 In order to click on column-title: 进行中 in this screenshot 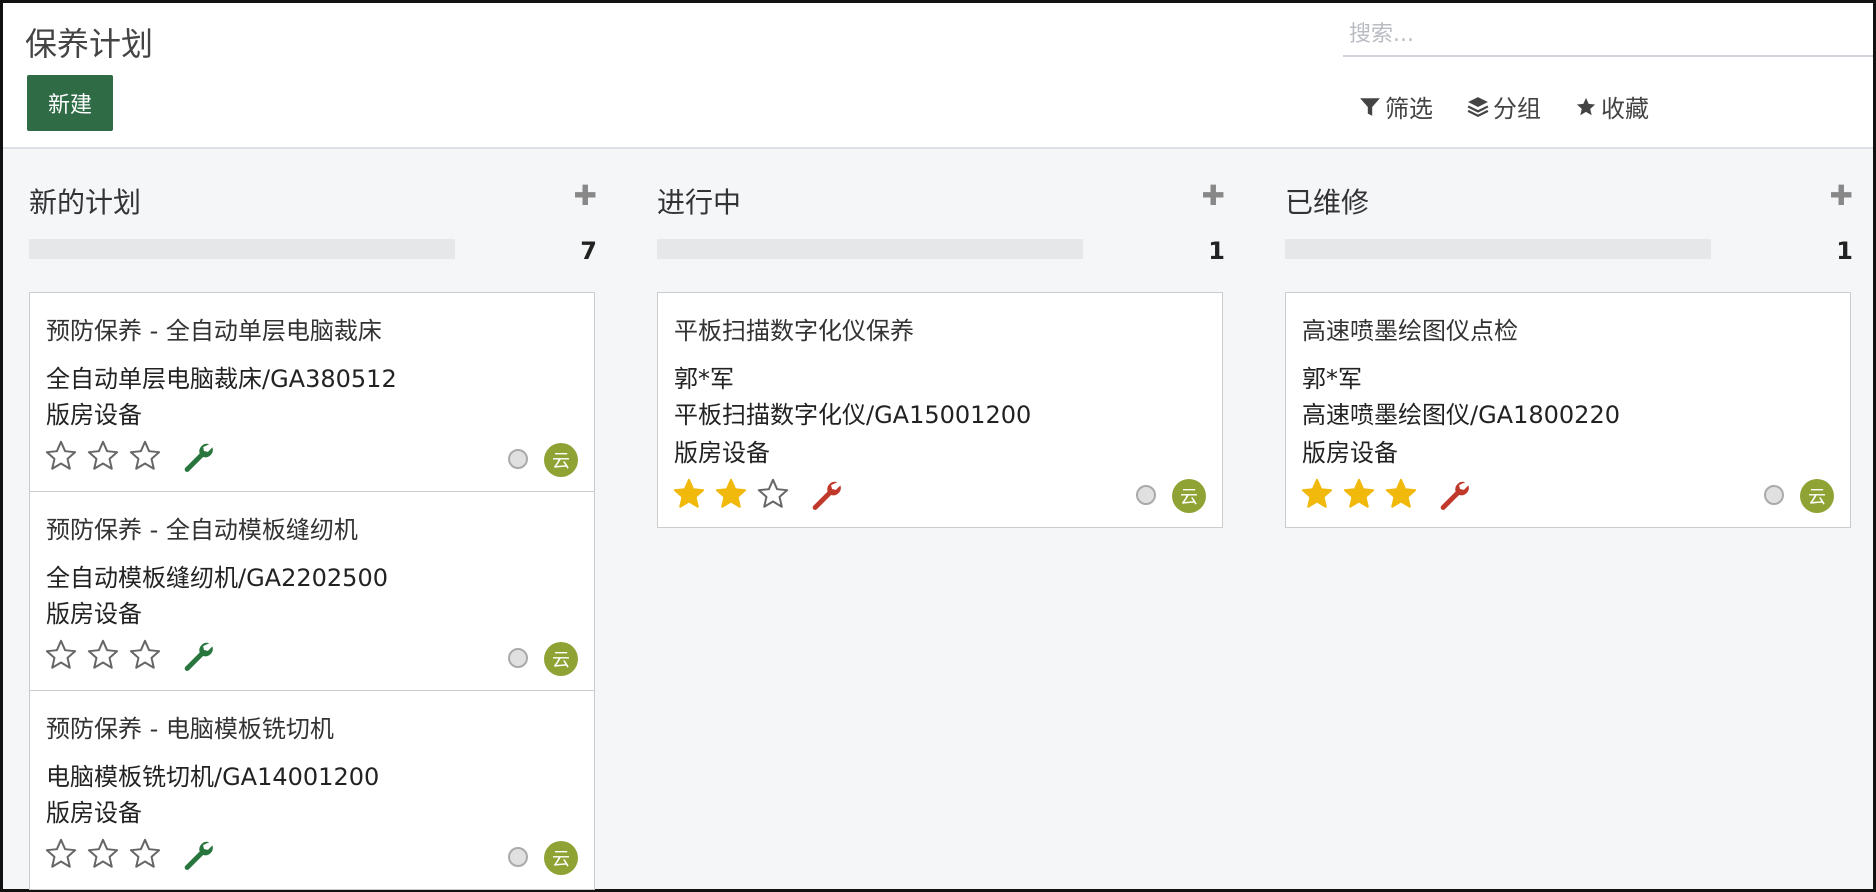, I will do `click(699, 202)`.